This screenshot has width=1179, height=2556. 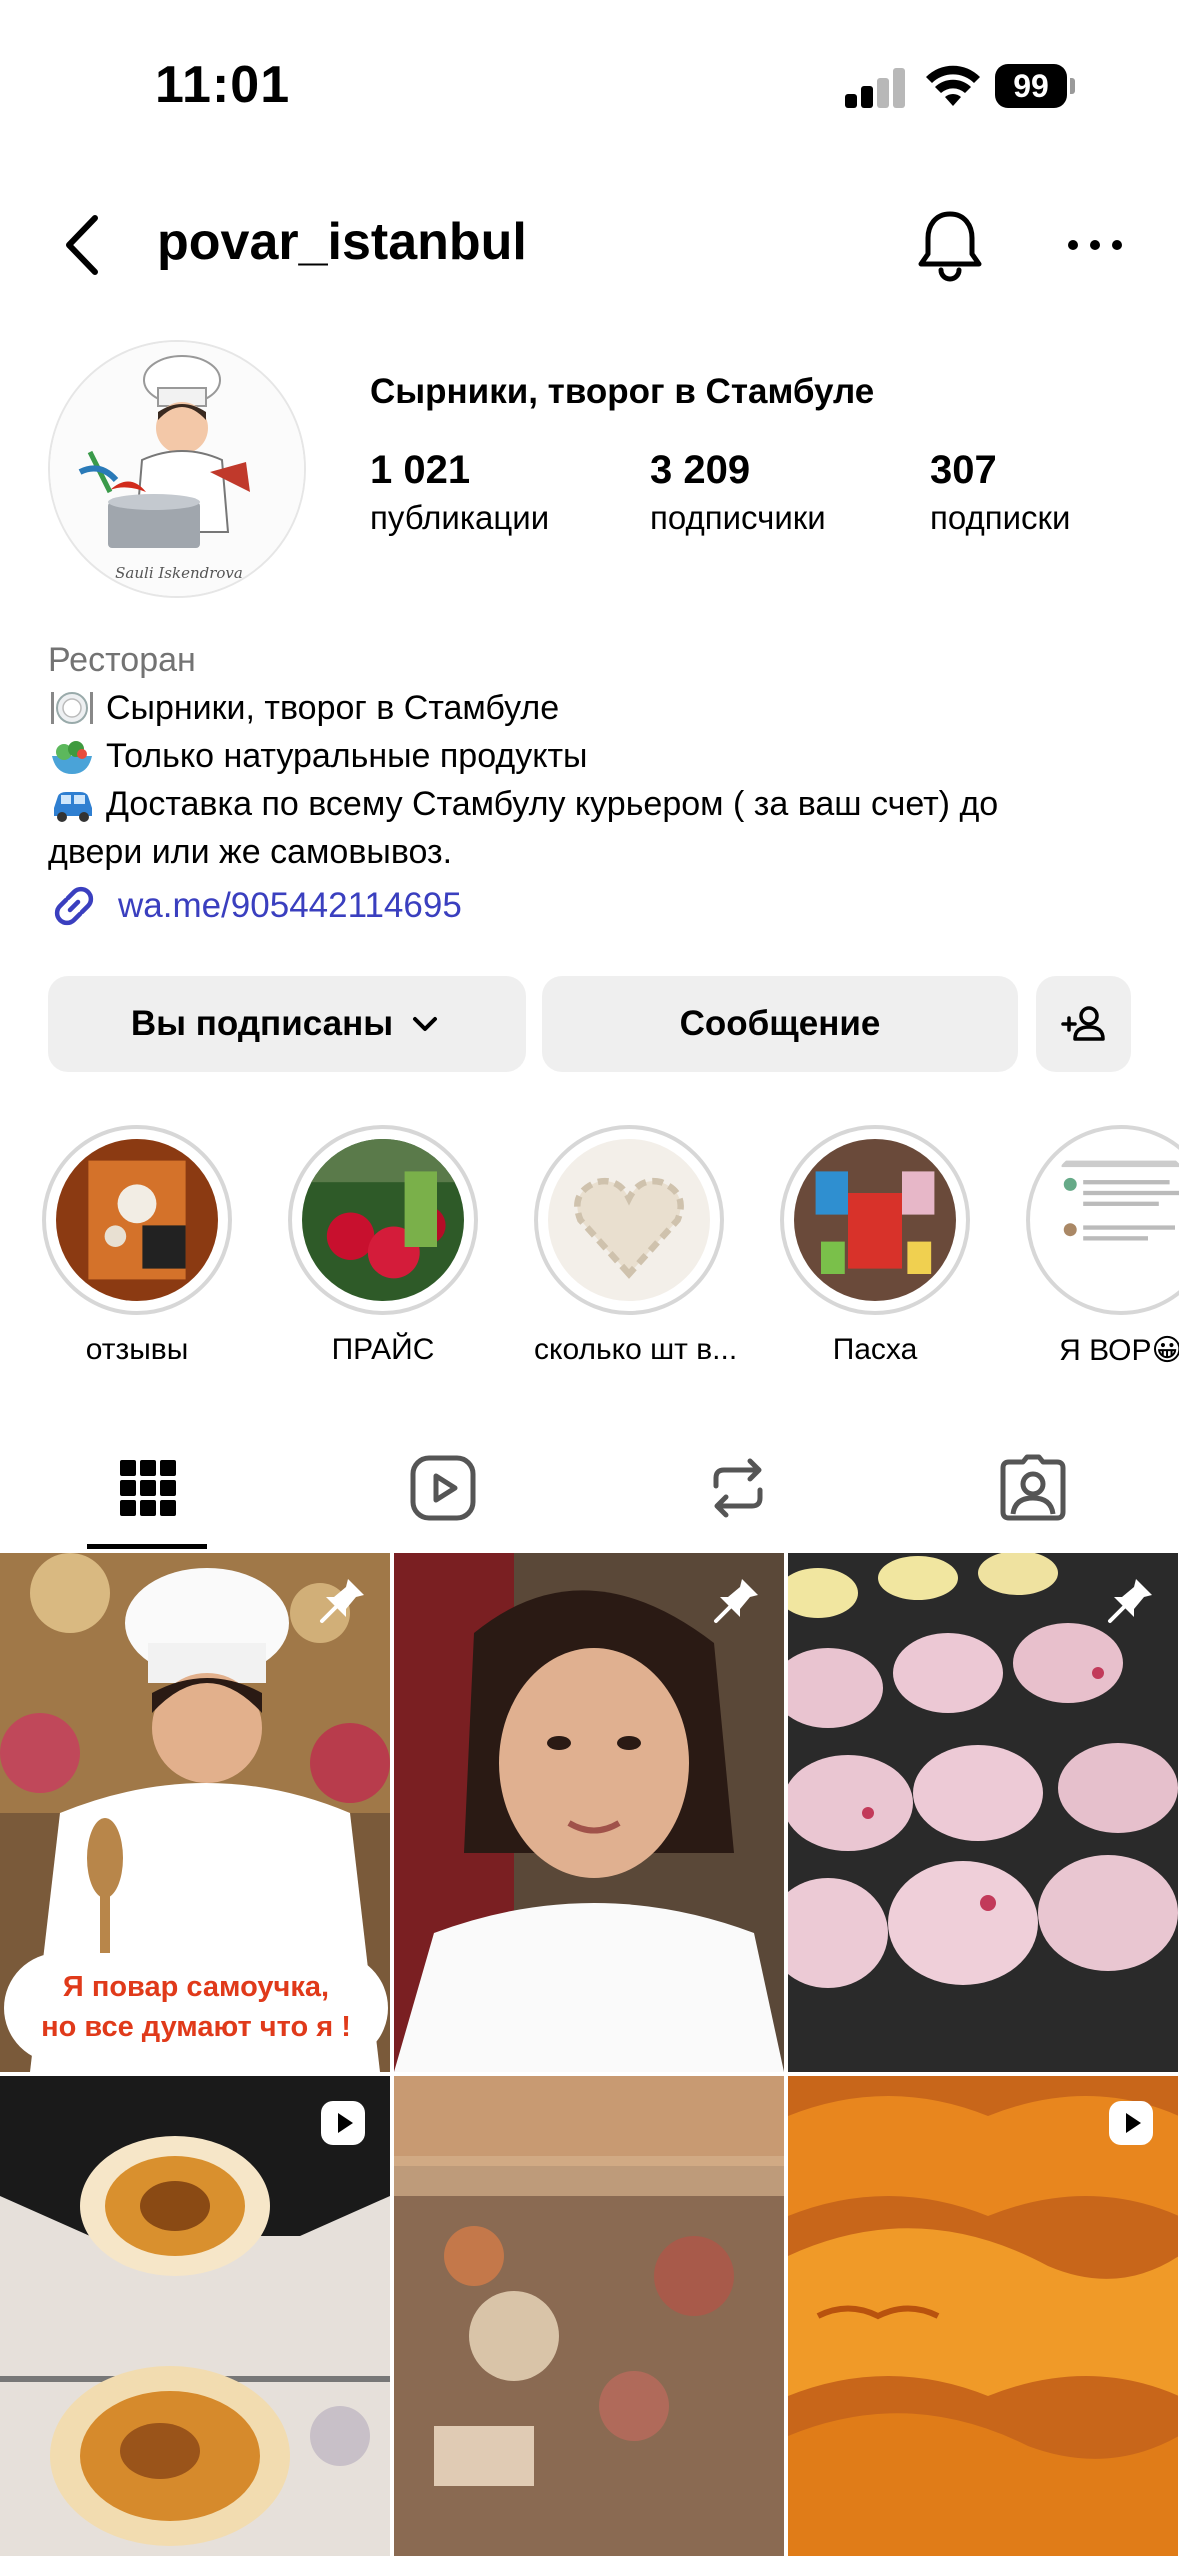 I want to click on battery-icon: 99, so click(x=1035, y=86).